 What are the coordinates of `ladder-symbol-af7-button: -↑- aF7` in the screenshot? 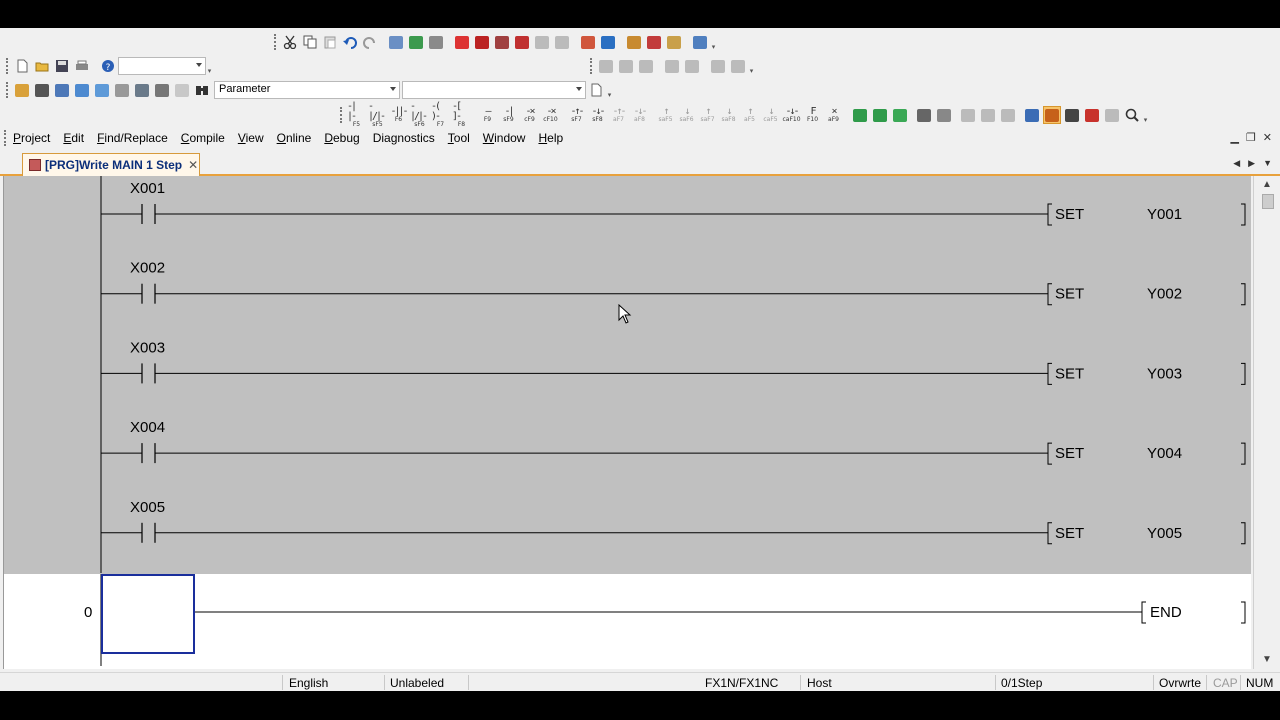 It's located at (618, 115).